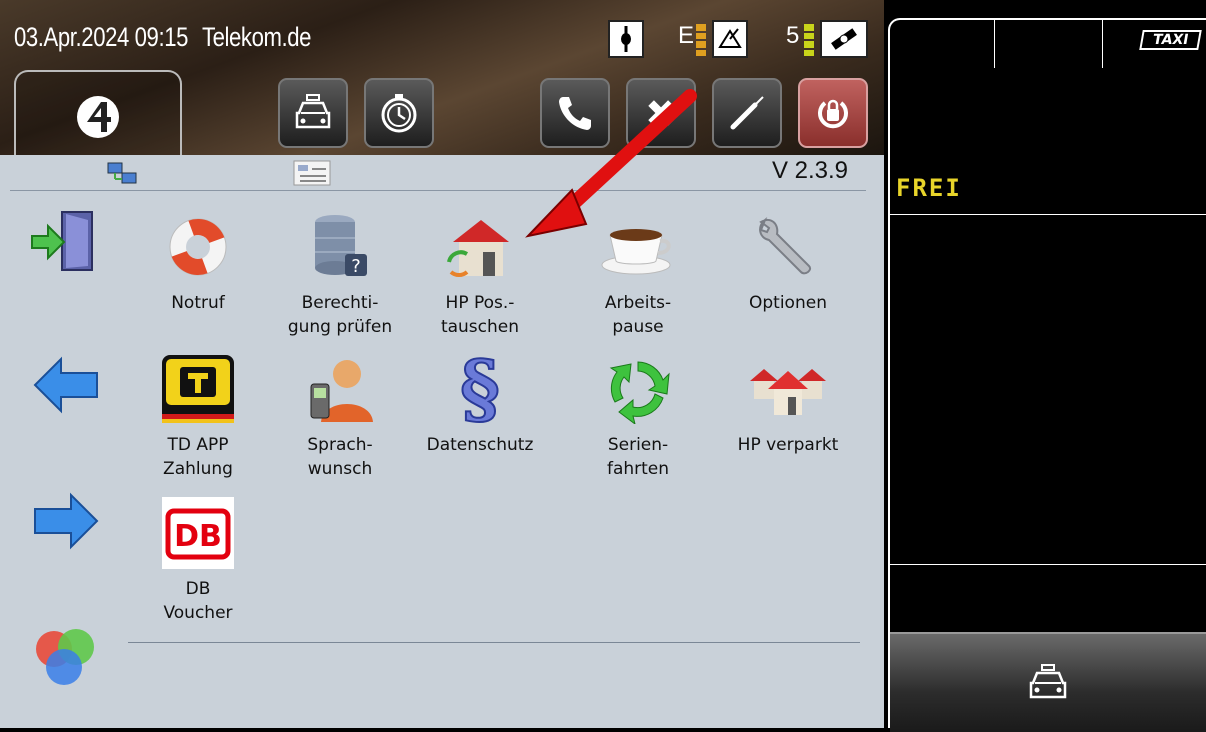 This screenshot has height=732, width=1206. I want to click on recycle-icon, so click(639, 392).